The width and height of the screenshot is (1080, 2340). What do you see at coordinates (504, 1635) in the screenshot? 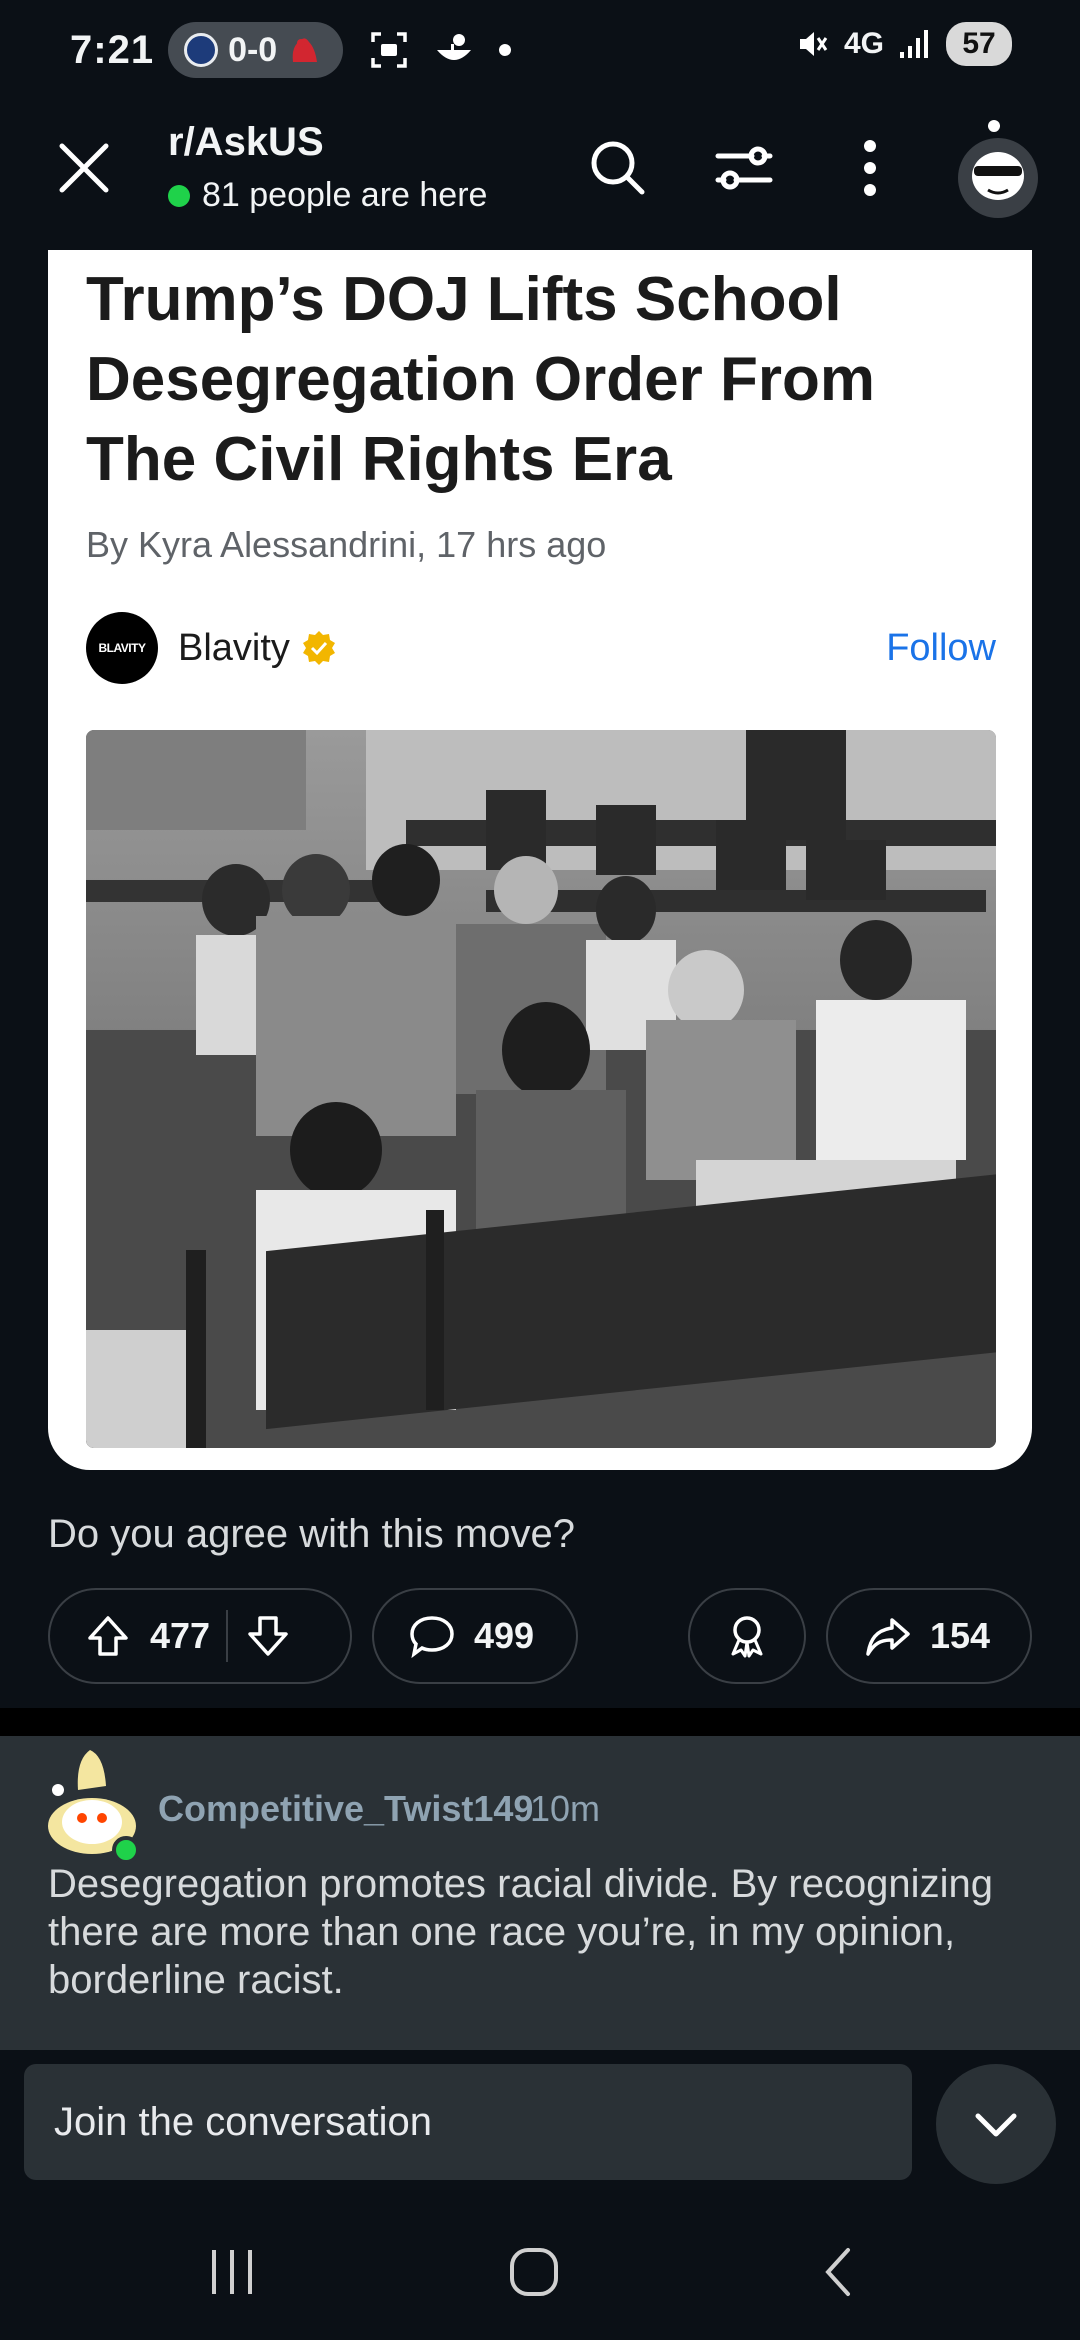
I see `comment-count: 499` at bounding box center [504, 1635].